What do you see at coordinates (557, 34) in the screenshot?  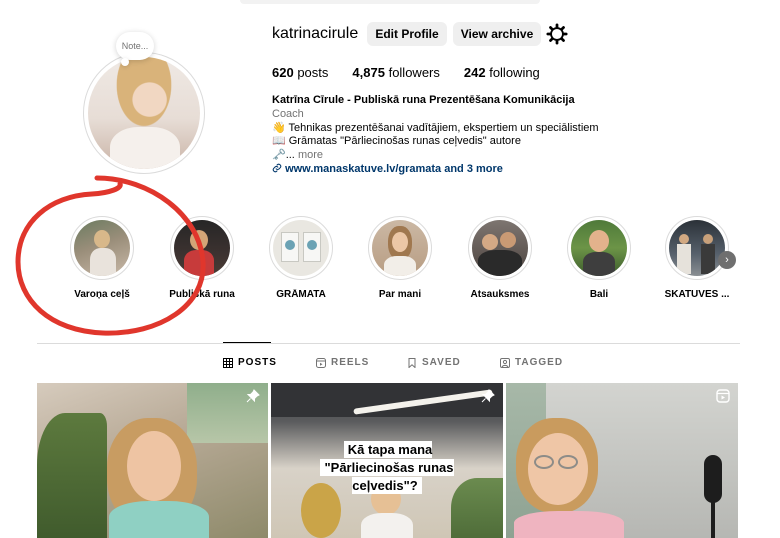 I see `settings-gear-icon` at bounding box center [557, 34].